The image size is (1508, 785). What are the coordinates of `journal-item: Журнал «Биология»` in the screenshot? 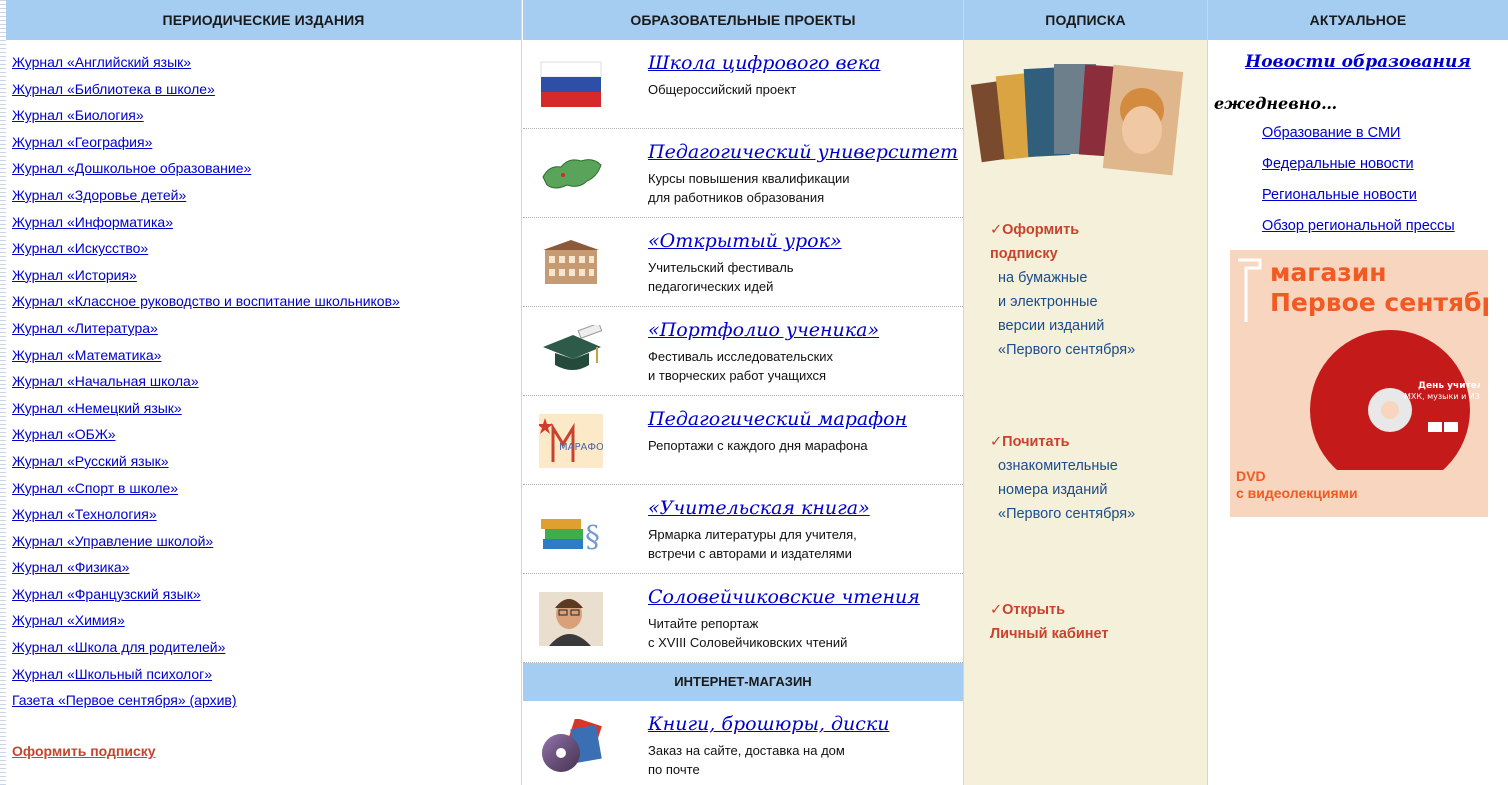 It's located at (266, 115).